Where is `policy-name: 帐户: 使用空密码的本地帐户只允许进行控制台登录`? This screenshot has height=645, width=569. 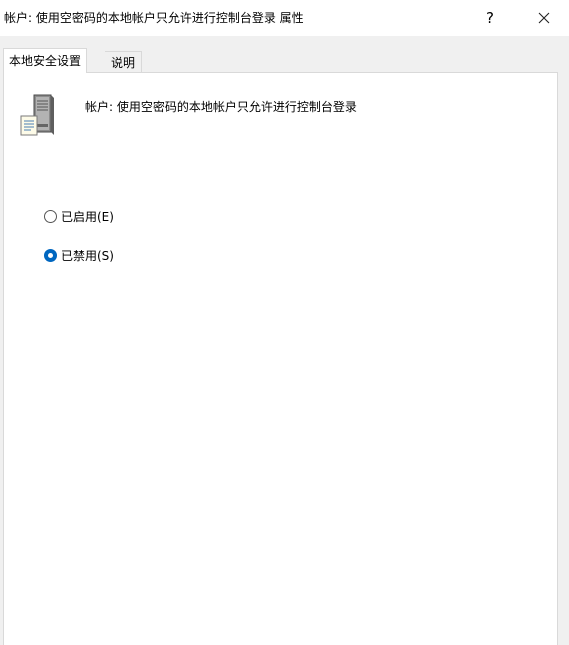 policy-name: 帐户: 使用空密码的本地帐户只允许进行控制台登录 is located at coordinates (221, 107).